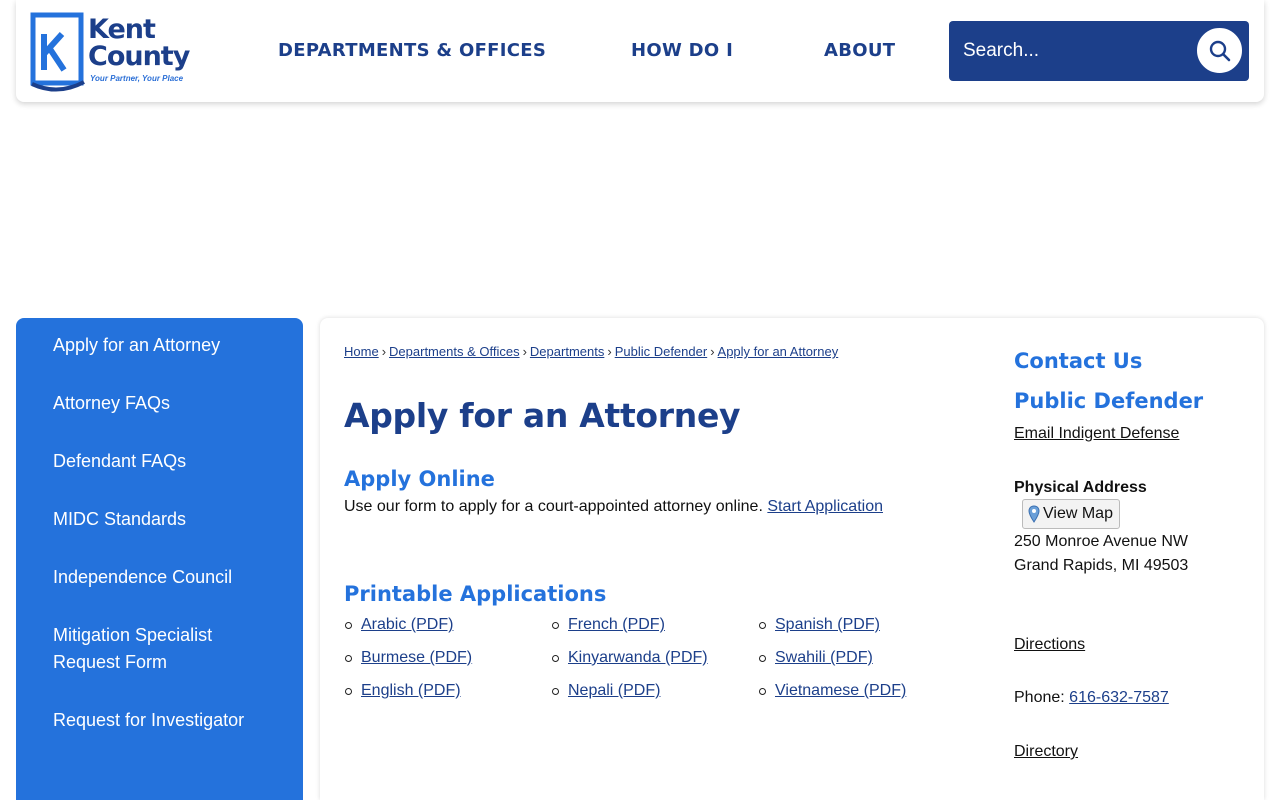 This screenshot has width=1280, height=800. Describe the element at coordinates (361, 351) in the screenshot. I see `breadcrumb-home: Home` at that location.